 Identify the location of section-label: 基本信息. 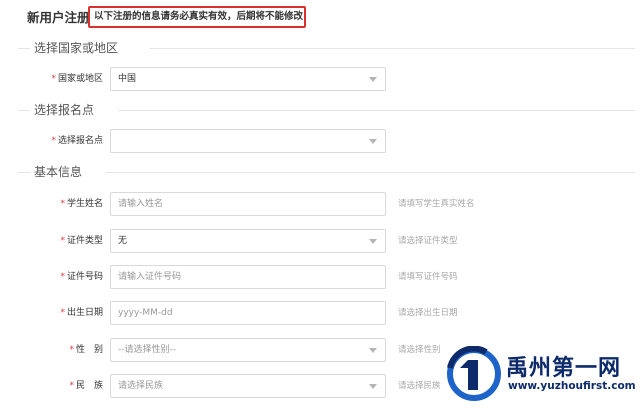
(61, 172).